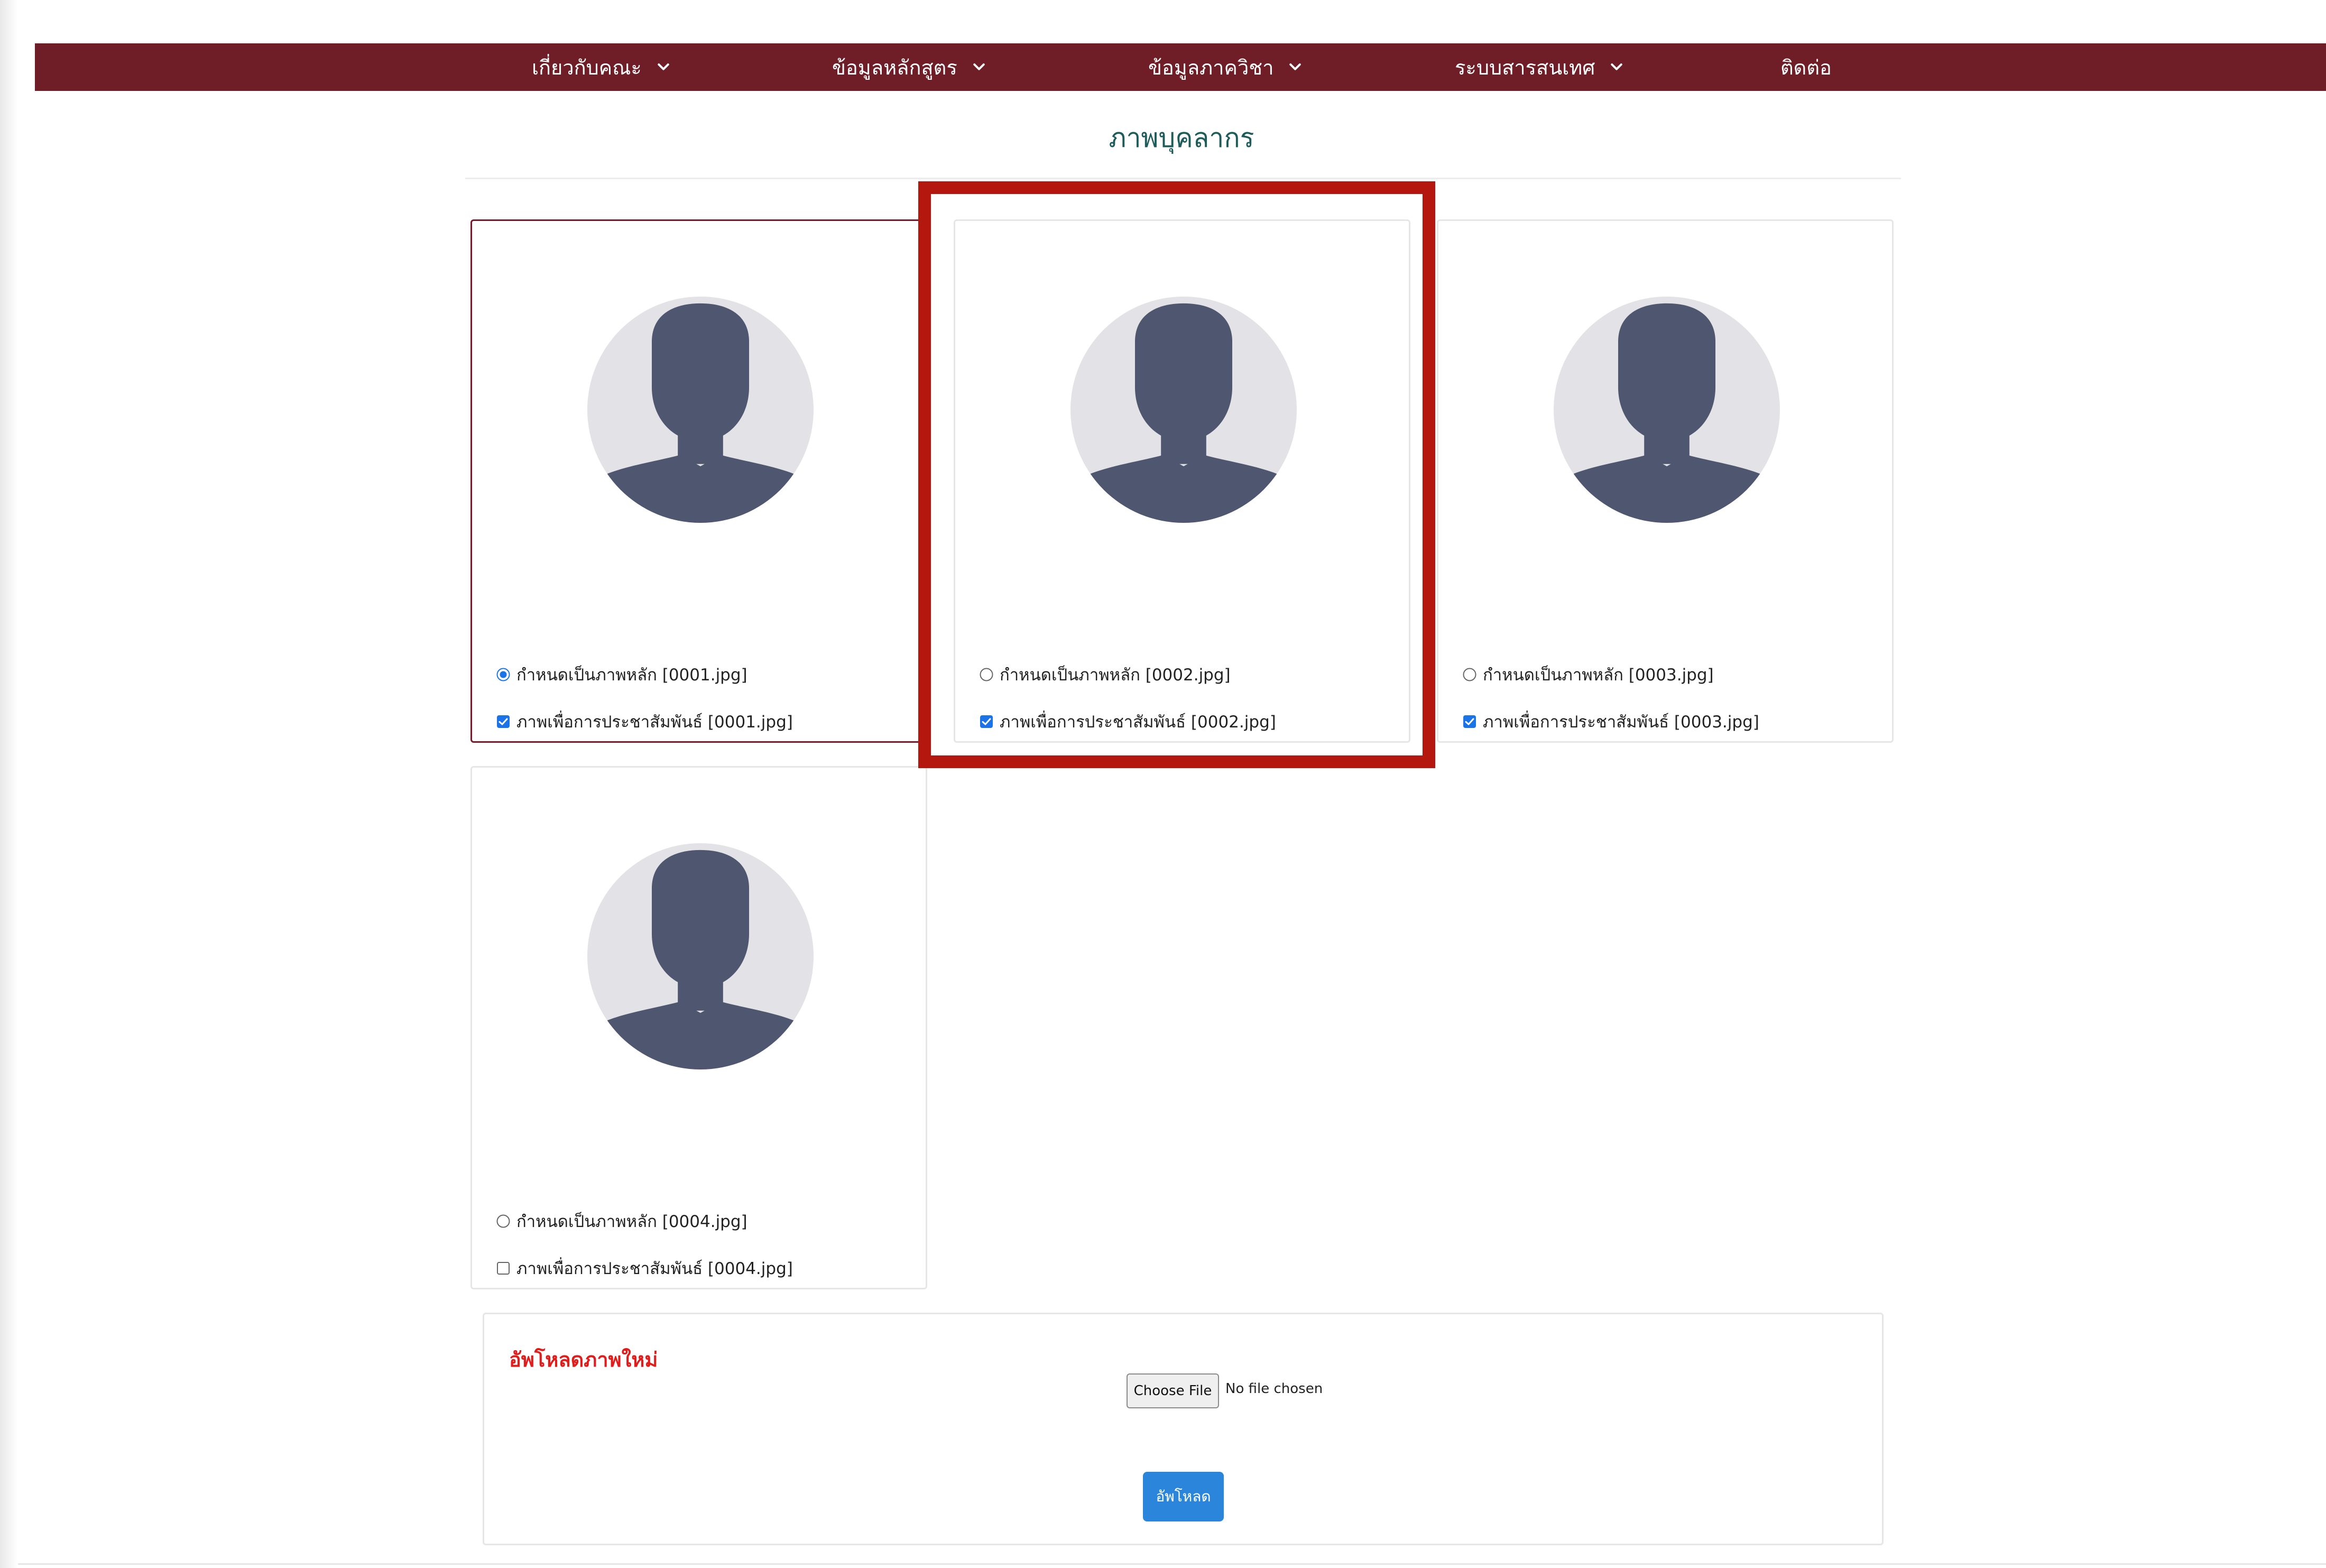 The width and height of the screenshot is (2326, 1568). Describe the element at coordinates (1173, 1390) in the screenshot. I see `choose-file-button: Choose File` at that location.